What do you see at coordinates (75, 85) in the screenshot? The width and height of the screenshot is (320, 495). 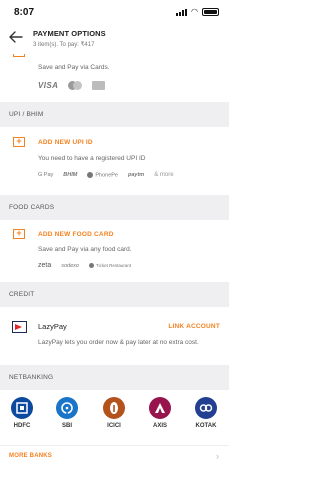 I see `mastercard-logo` at bounding box center [75, 85].